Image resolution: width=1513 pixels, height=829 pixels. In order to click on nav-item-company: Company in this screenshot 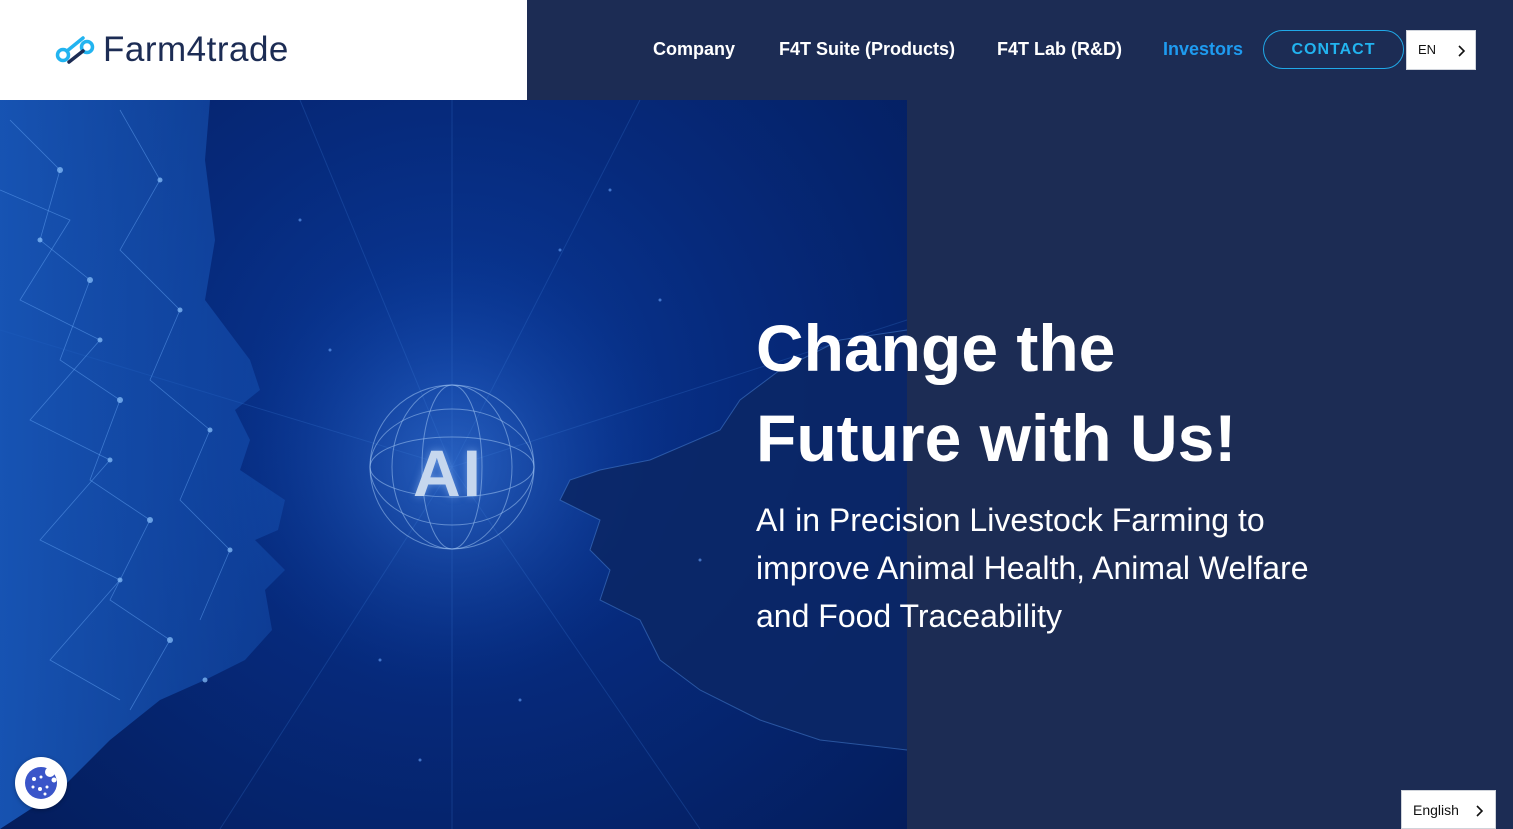, I will do `click(694, 49)`.